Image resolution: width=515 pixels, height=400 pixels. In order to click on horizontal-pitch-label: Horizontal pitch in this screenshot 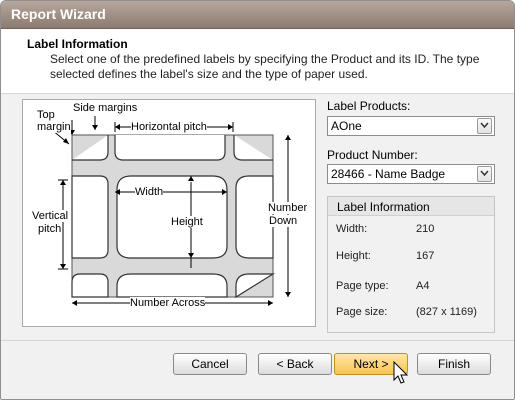, I will do `click(169, 127)`.